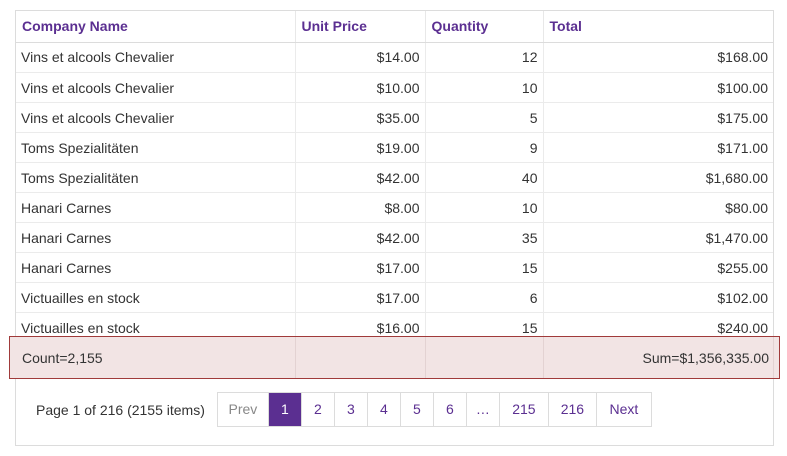 This screenshot has height=456, width=787. I want to click on table-row: Vins et alcools Chevalier $10.00 10 $100.00, so click(394, 87).